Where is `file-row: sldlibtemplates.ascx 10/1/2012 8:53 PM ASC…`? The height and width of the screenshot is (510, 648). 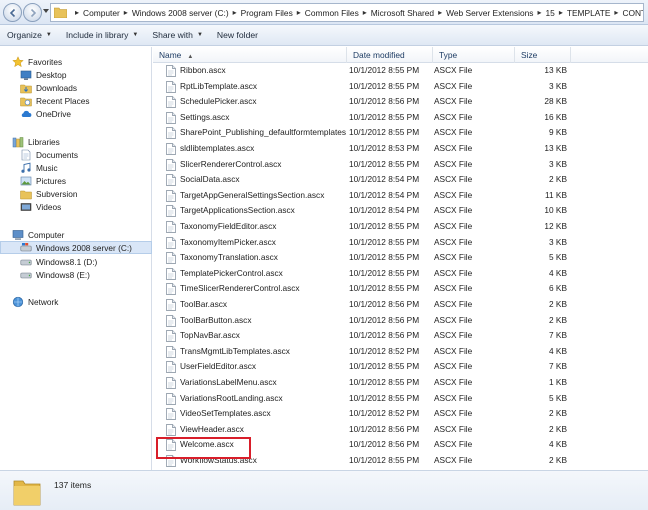
file-row: sldlibtemplates.ascx 10/1/2012 8:53 PM ASC… is located at coordinates (400, 149).